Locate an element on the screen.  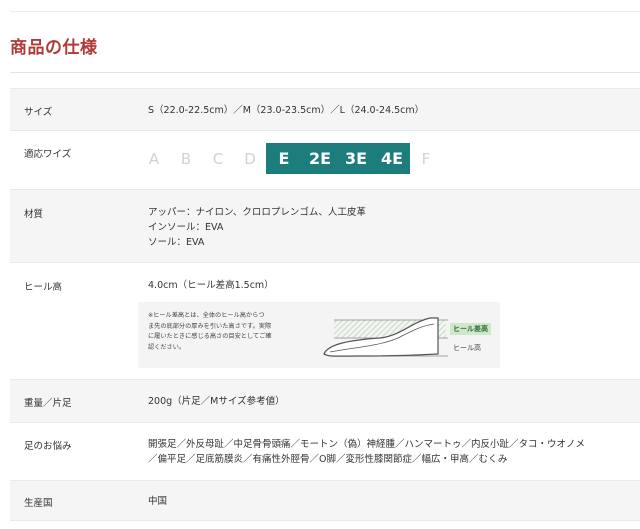
heel-note-line: ま先の底部分の厚みを引いた高さです。実際 is located at coordinates (210, 326).